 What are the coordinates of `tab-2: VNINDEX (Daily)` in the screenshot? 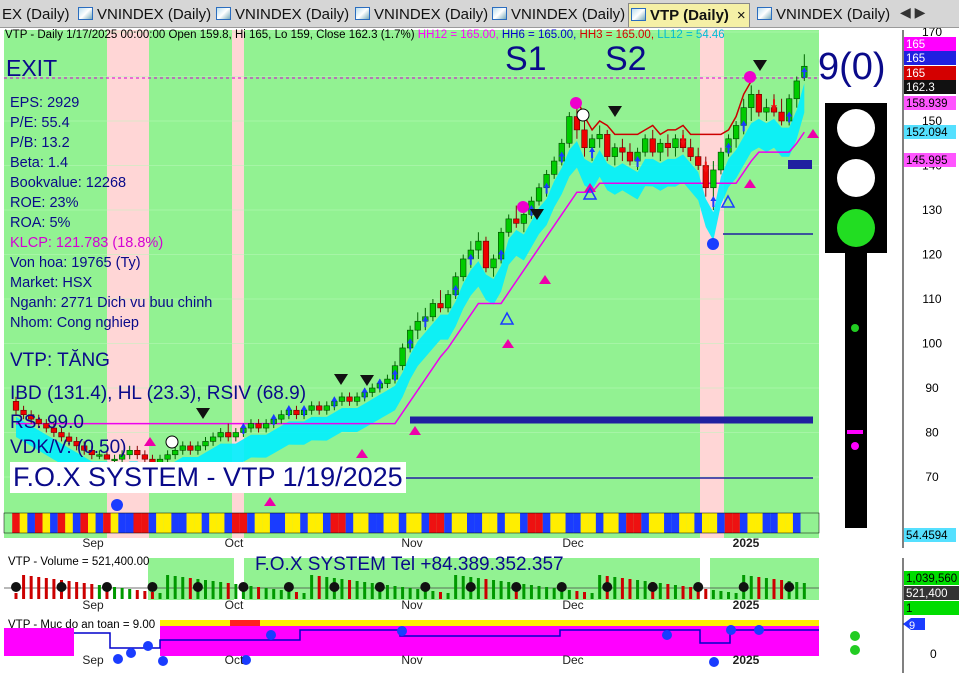 It's located at (289, 15).